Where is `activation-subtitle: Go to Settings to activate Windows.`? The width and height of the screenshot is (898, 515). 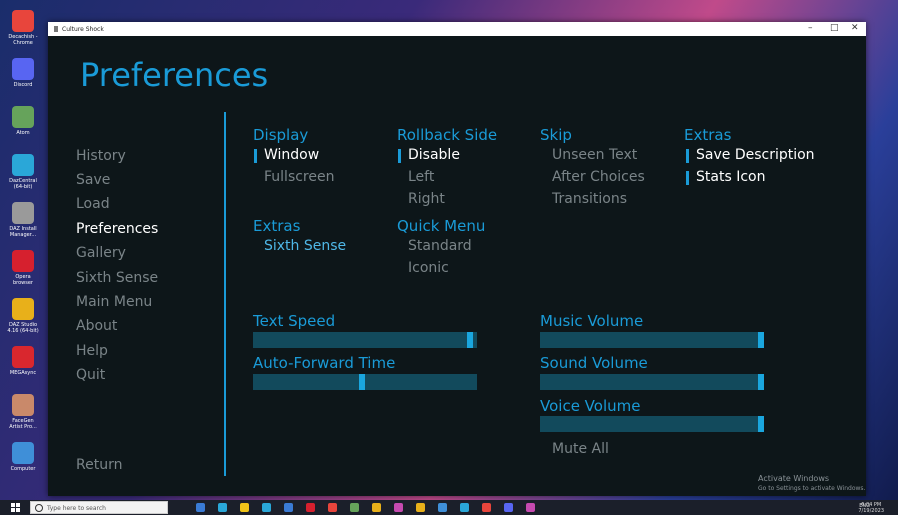 activation-subtitle: Go to Settings to activate Windows. is located at coordinates (812, 488).